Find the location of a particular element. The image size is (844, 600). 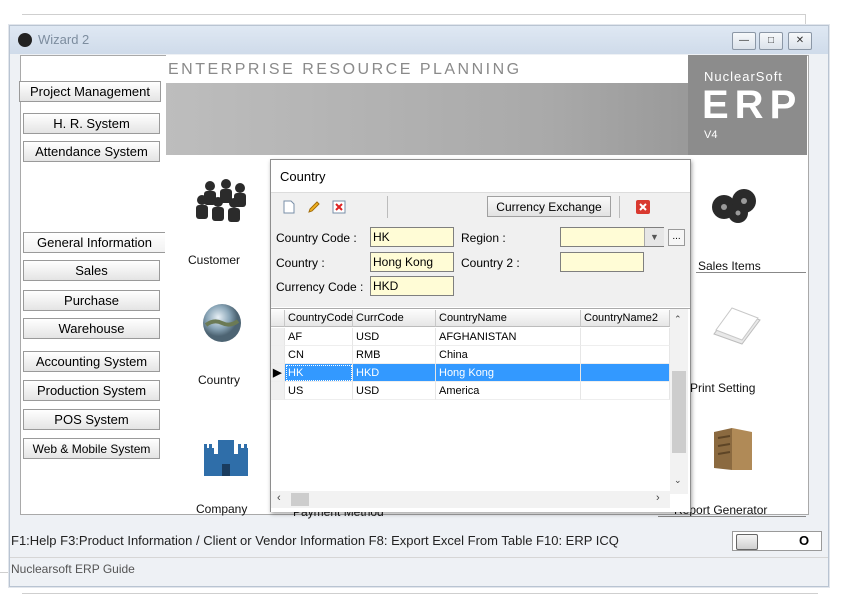

nav-hr-system: H. R. System is located at coordinates (91, 123).